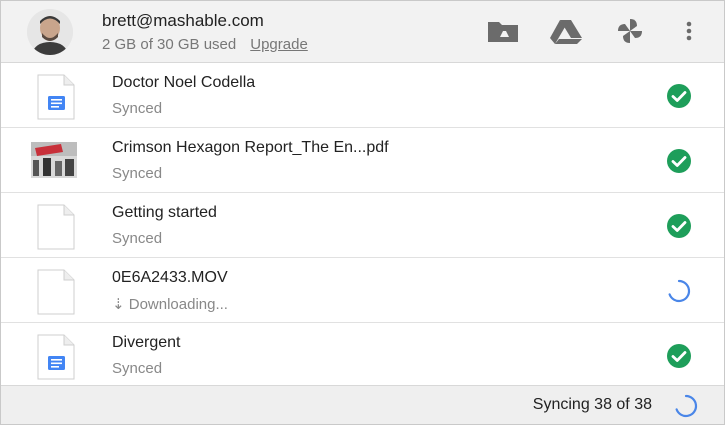 Image resolution: width=725 pixels, height=425 pixels. I want to click on drive-folder-icon, so click(503, 31).